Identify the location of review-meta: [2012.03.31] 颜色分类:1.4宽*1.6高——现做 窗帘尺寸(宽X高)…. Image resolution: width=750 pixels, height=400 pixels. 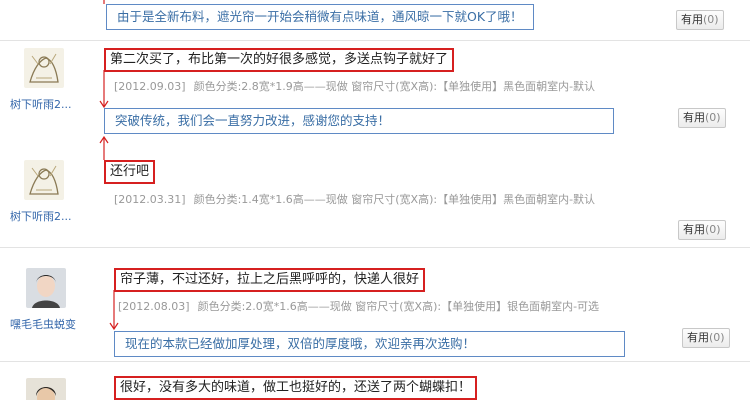
(354, 199).